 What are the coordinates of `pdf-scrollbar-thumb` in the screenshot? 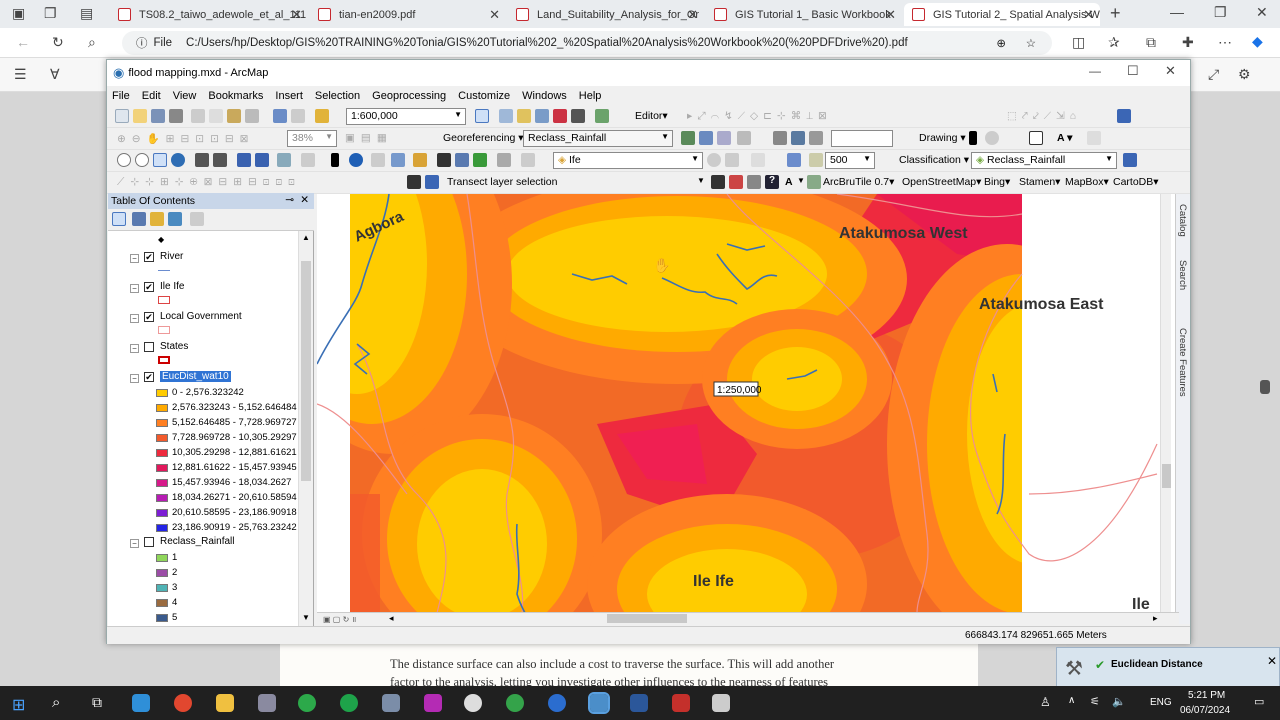 It's located at (1265, 387).